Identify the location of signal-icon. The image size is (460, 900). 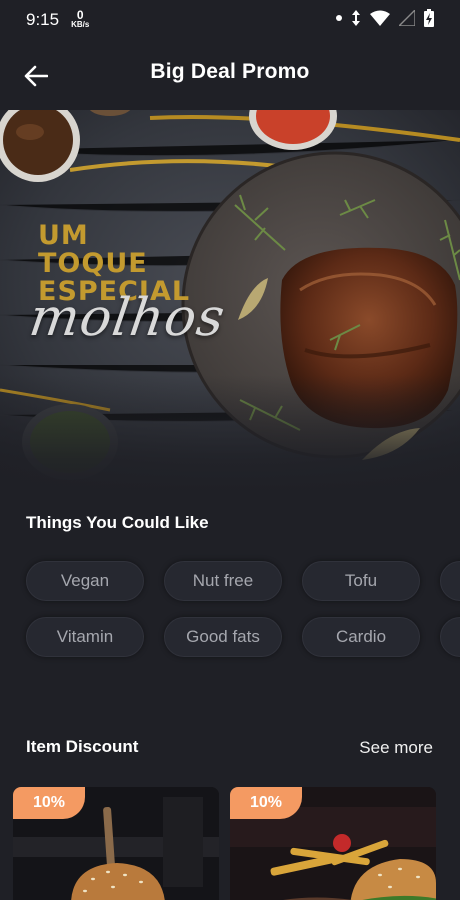
(407, 18).